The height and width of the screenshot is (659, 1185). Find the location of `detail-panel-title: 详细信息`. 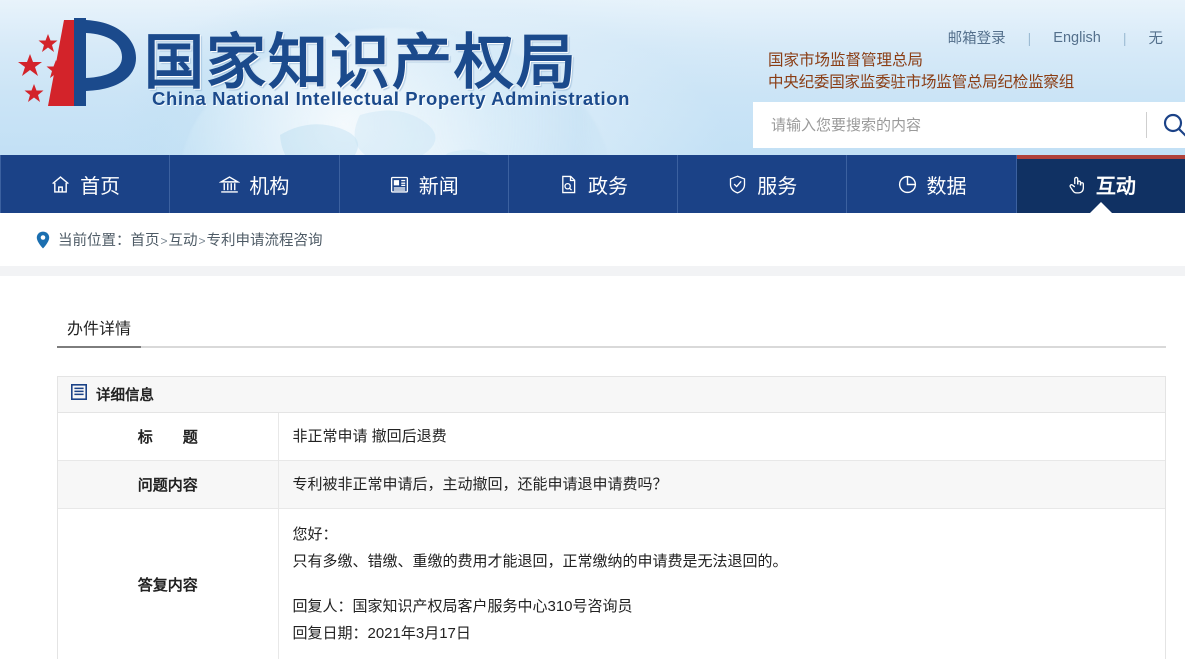

detail-panel-title: 详细信息 is located at coordinates (125, 396).